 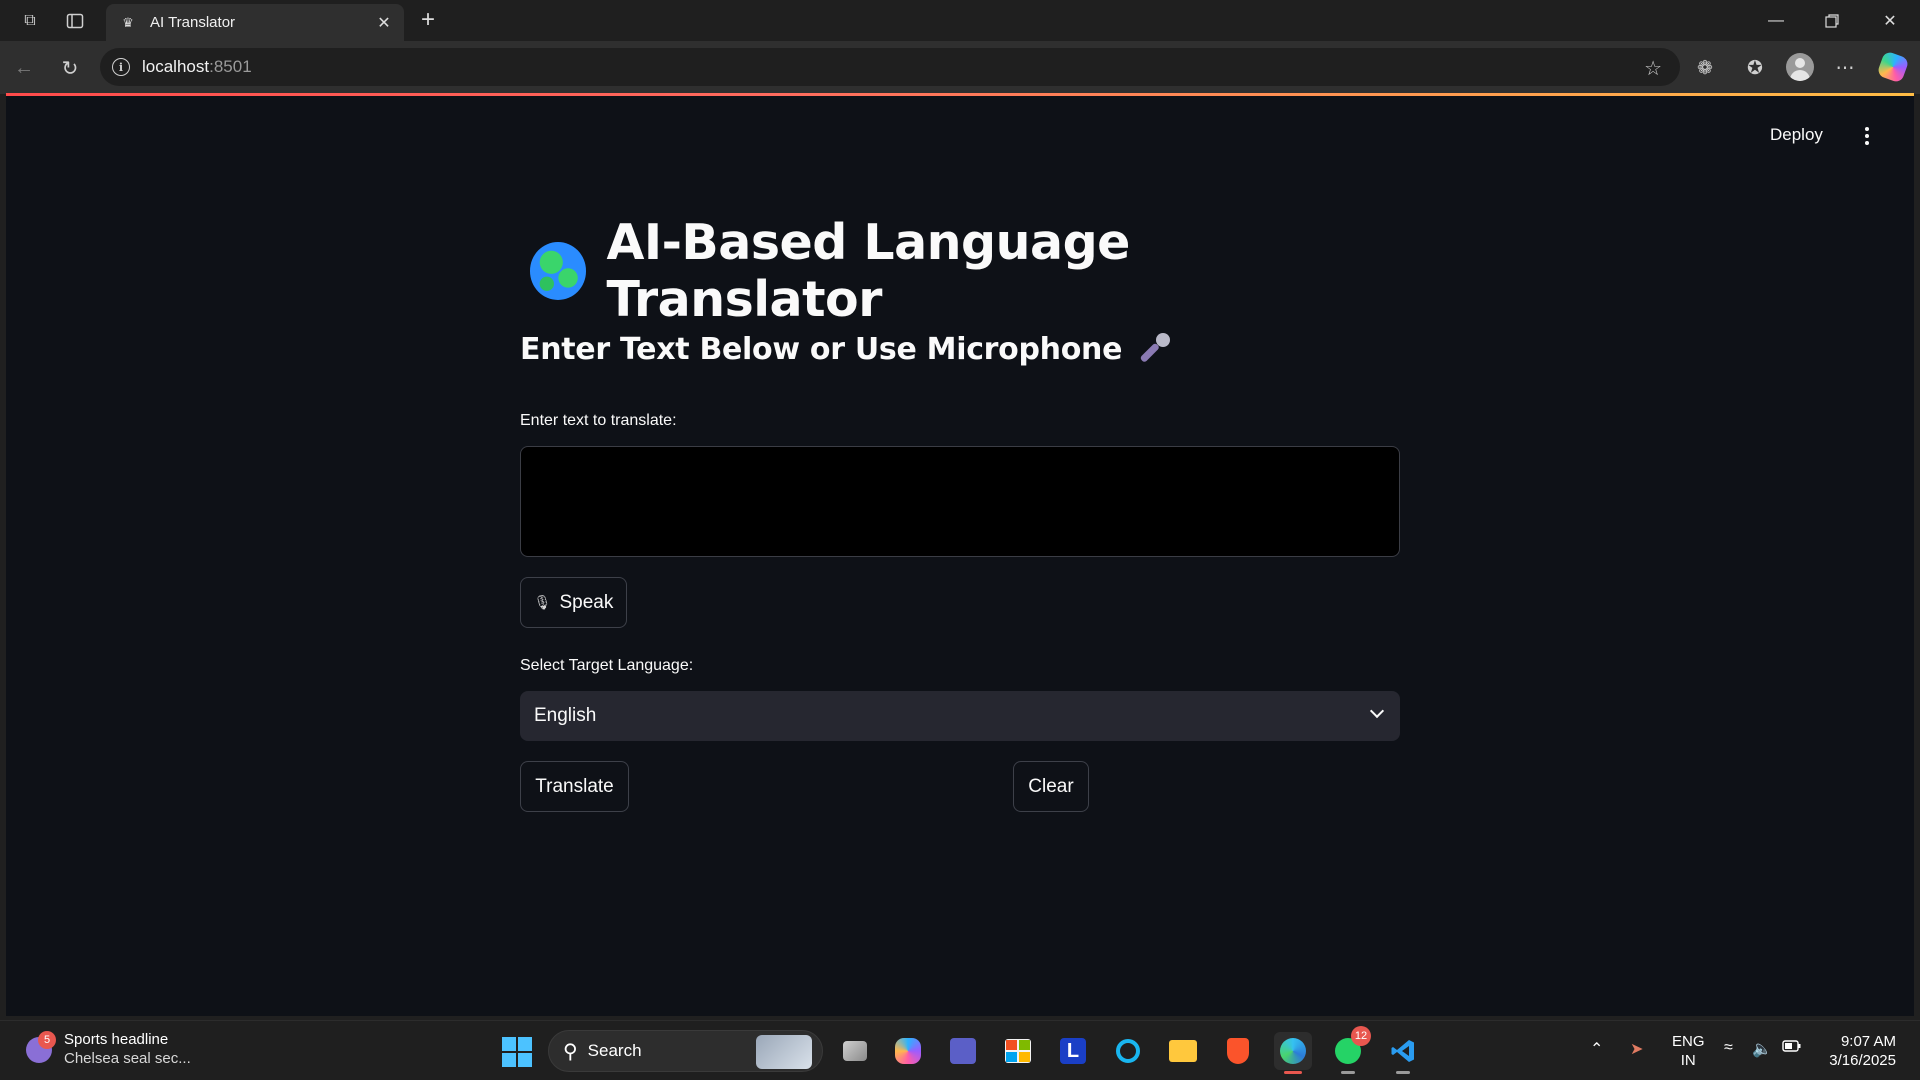 What do you see at coordinates (607, 665) in the screenshot?
I see `language-select-label: Select Target Language:` at bounding box center [607, 665].